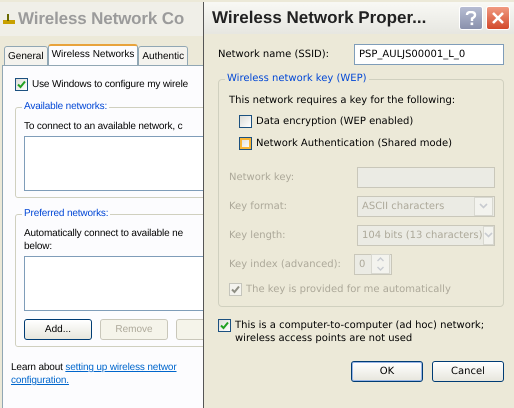 This screenshot has height=408, width=514. I want to click on checkbox-label: This is a computer-to-computer (ad hoc) network; wireless access points are not used, so click(360, 332).